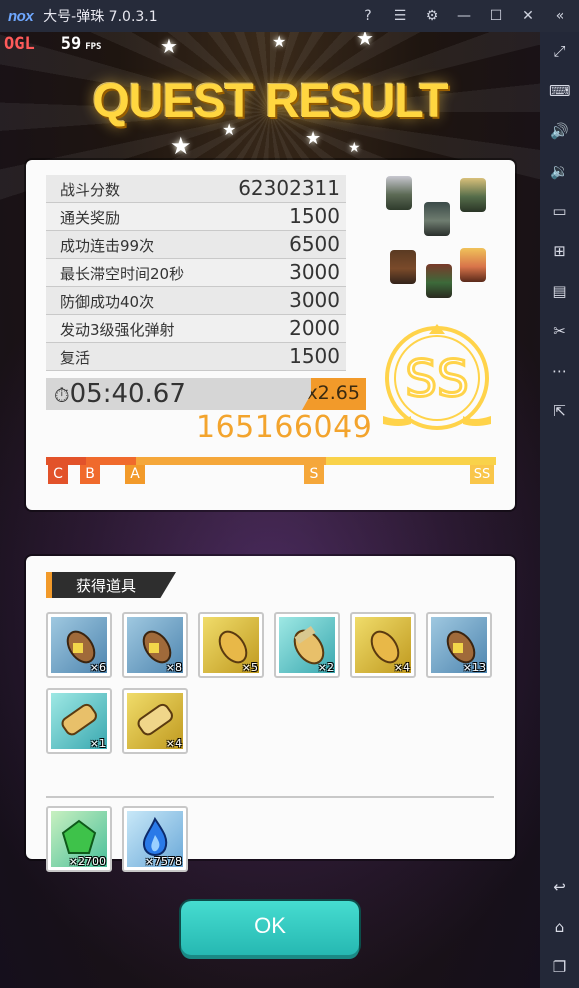 This screenshot has width=579, height=988. I want to click on ok-button-label: OK, so click(270, 925).